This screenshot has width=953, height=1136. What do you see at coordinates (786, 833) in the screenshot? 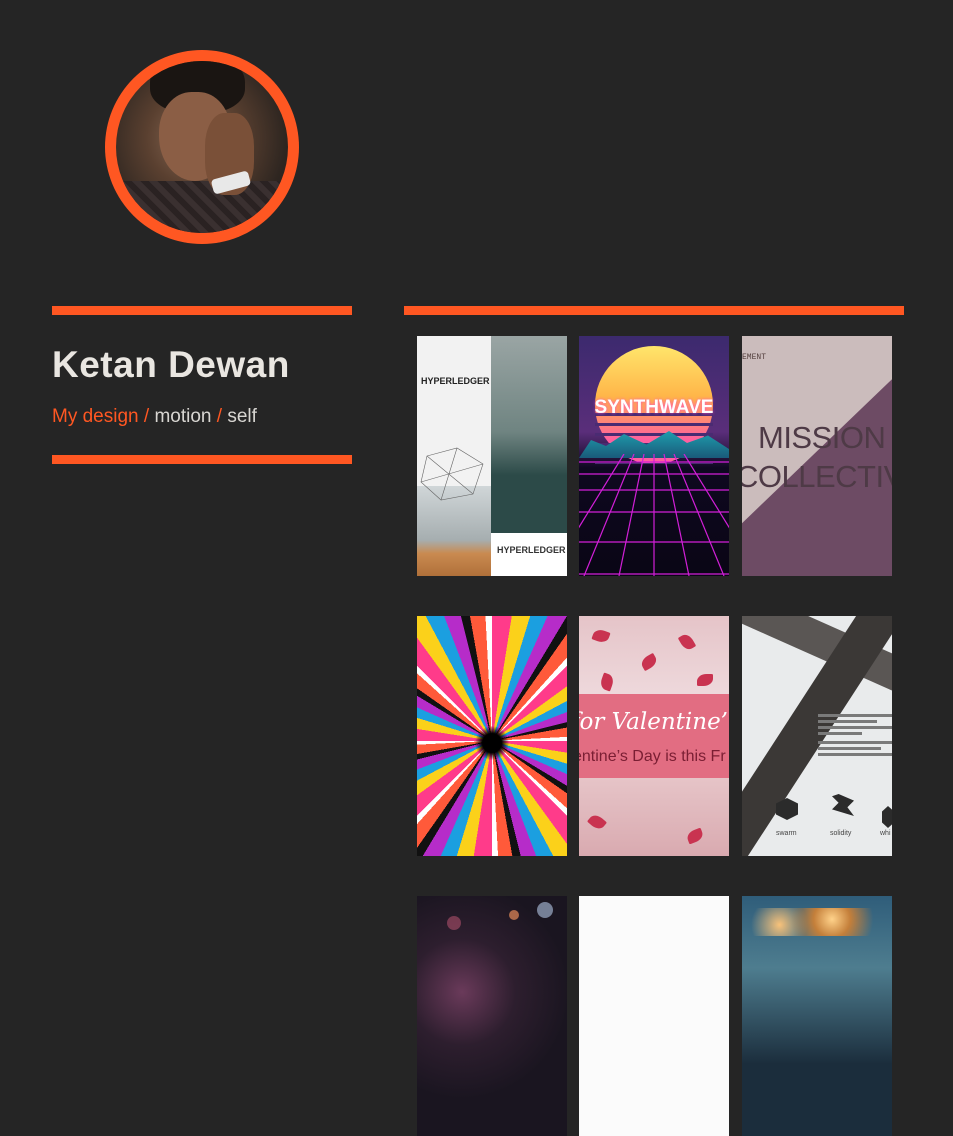
I see `icon-caption: swarm` at bounding box center [786, 833].